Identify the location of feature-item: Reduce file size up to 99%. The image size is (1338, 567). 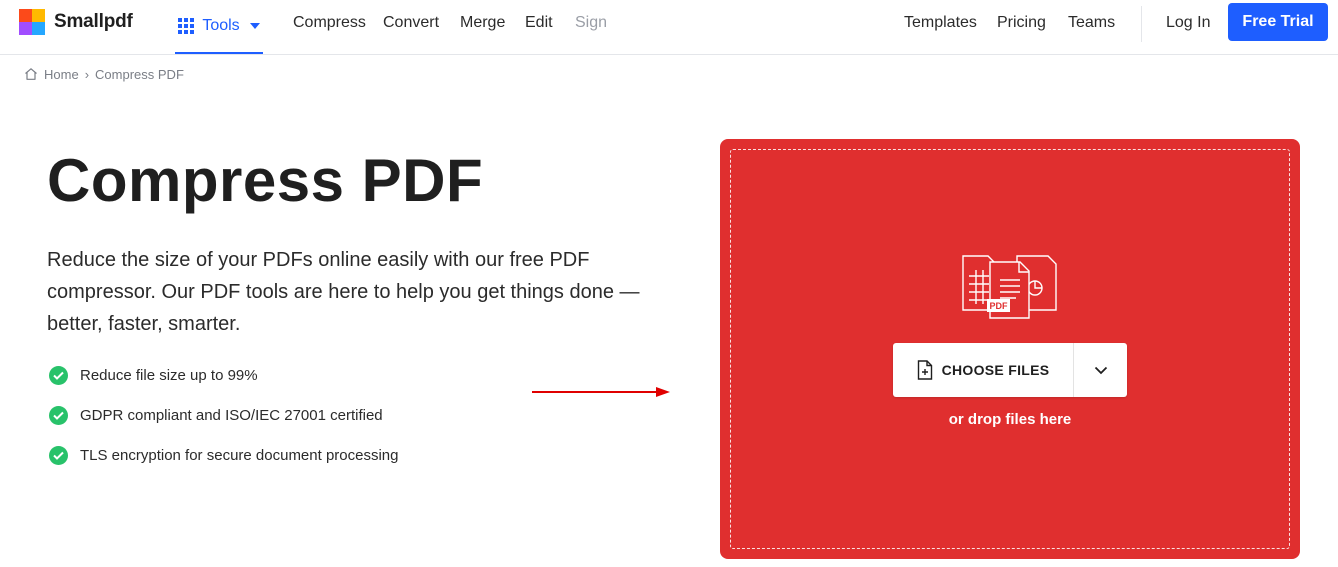
(224, 375).